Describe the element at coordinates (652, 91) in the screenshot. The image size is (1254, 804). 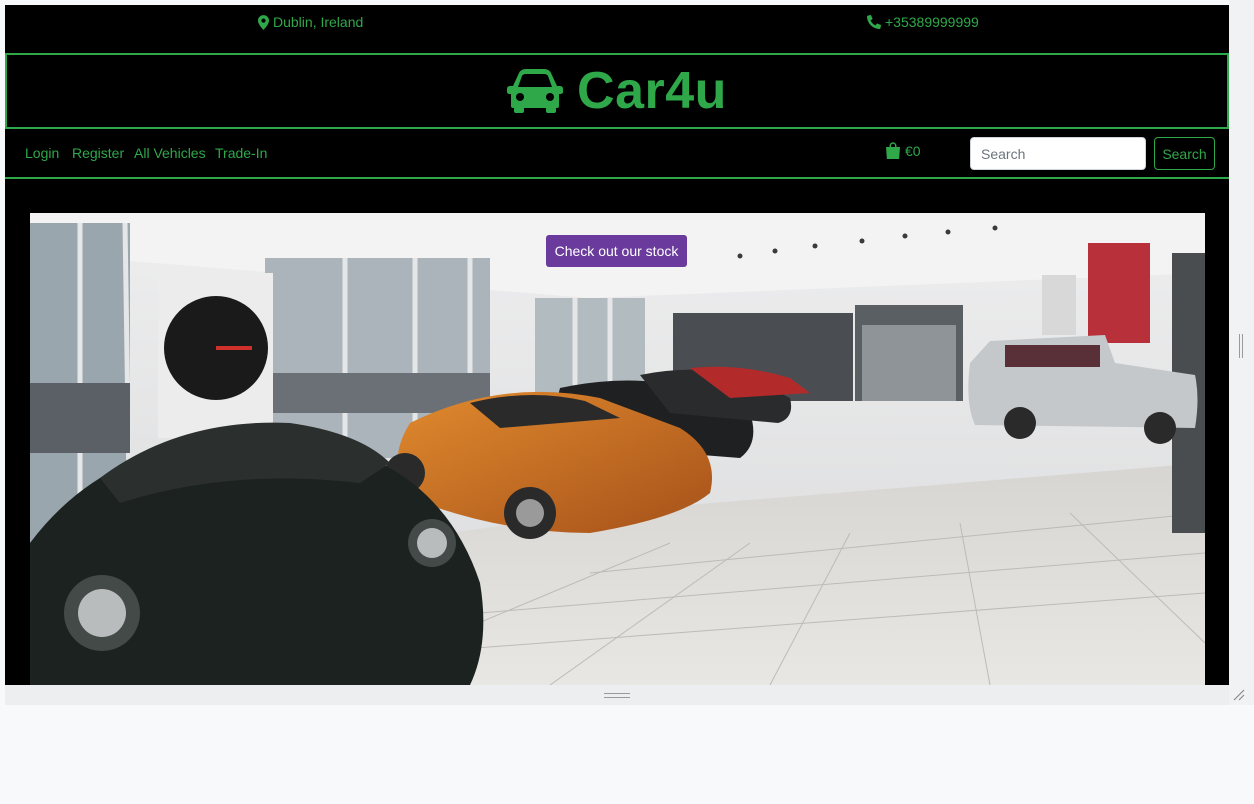
I see `brand-name: Car4u` at that location.